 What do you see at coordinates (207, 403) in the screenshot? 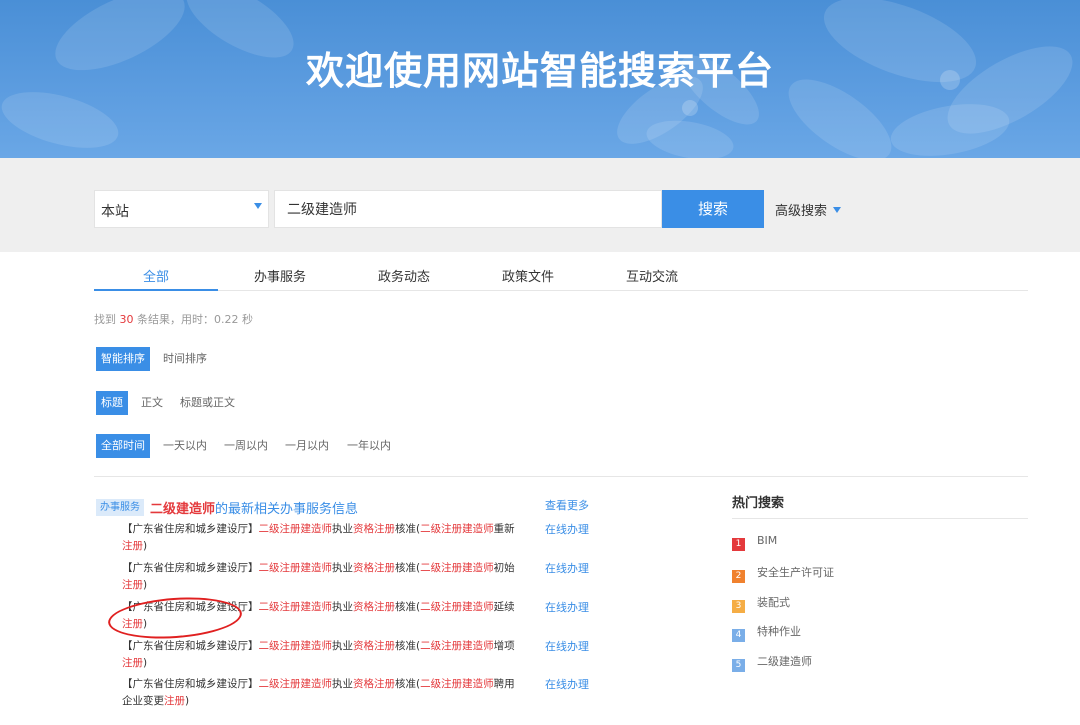
I see `field-title-or-body: 标题或正文` at bounding box center [207, 403].